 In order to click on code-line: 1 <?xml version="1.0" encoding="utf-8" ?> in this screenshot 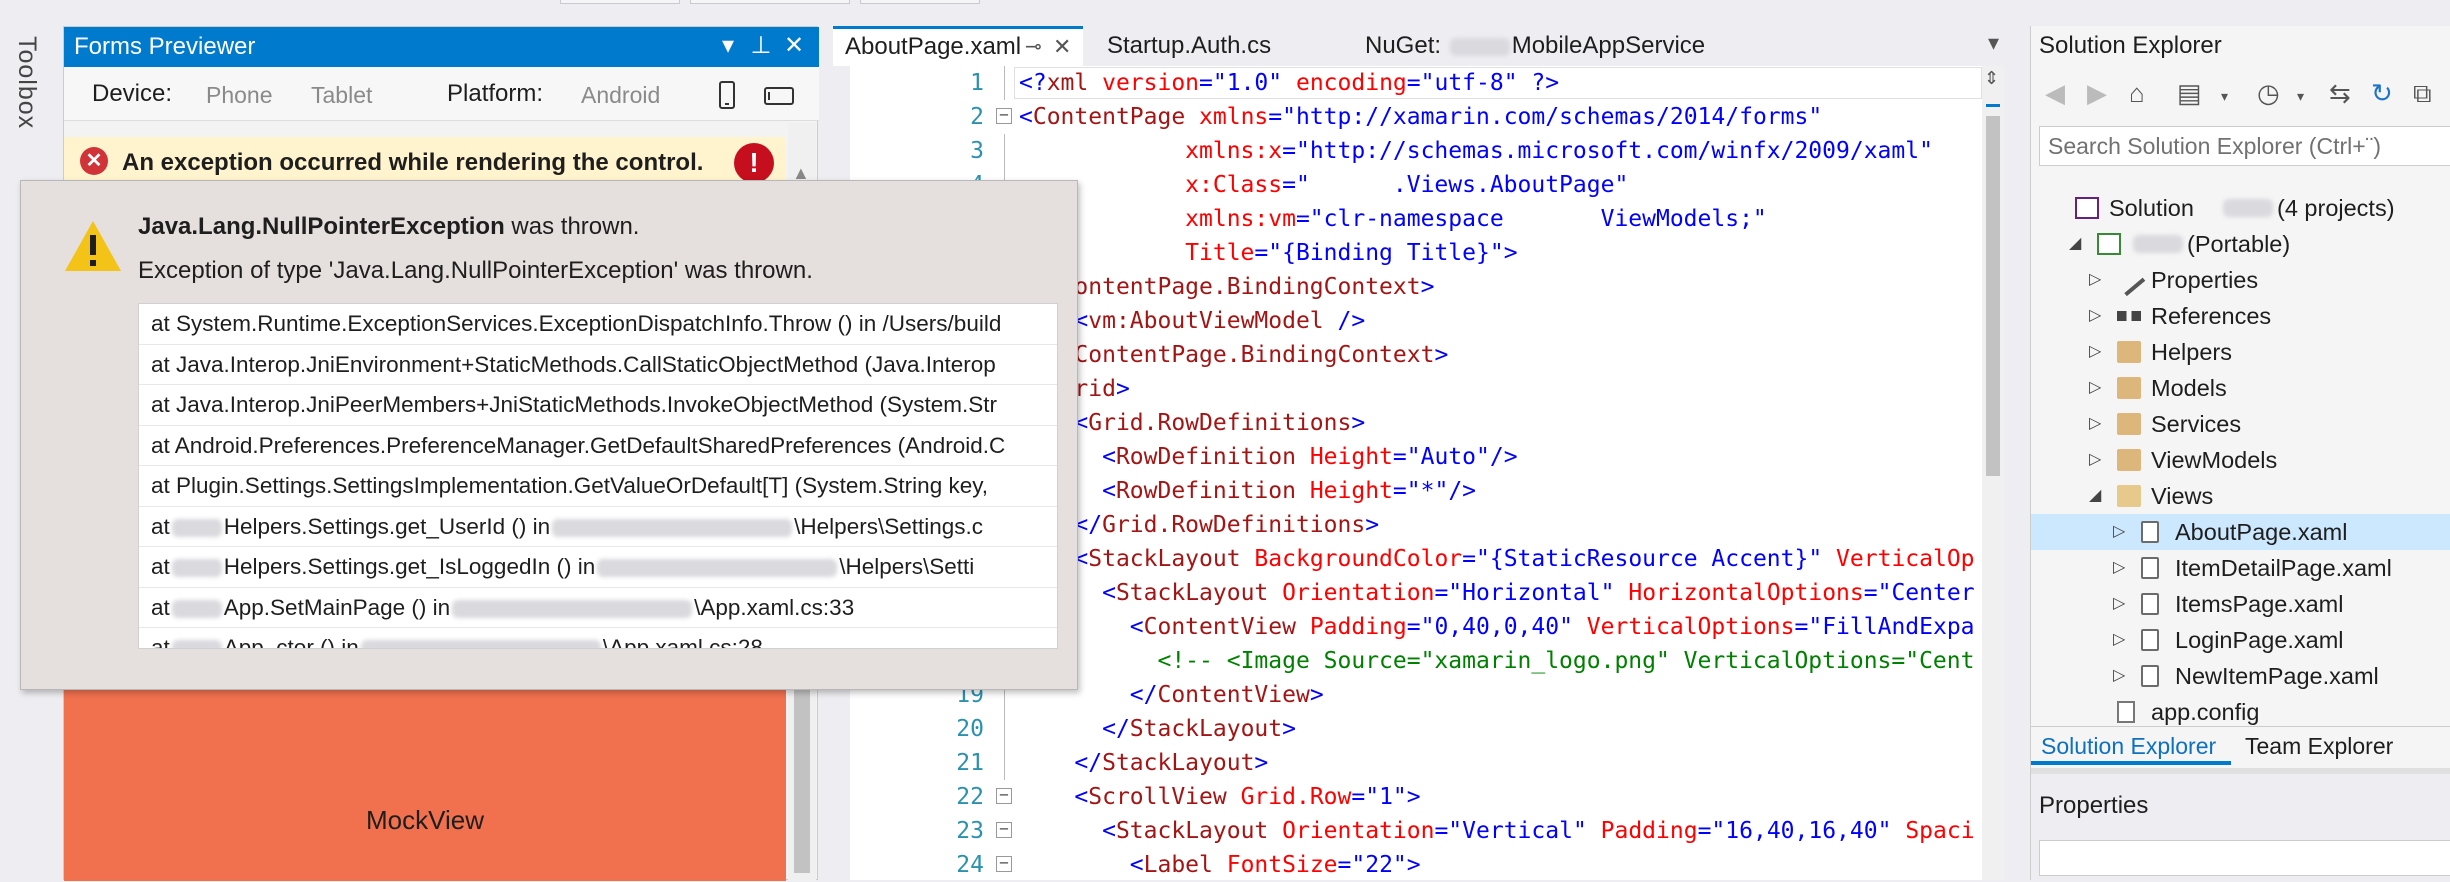, I will do `click(1409, 83)`.